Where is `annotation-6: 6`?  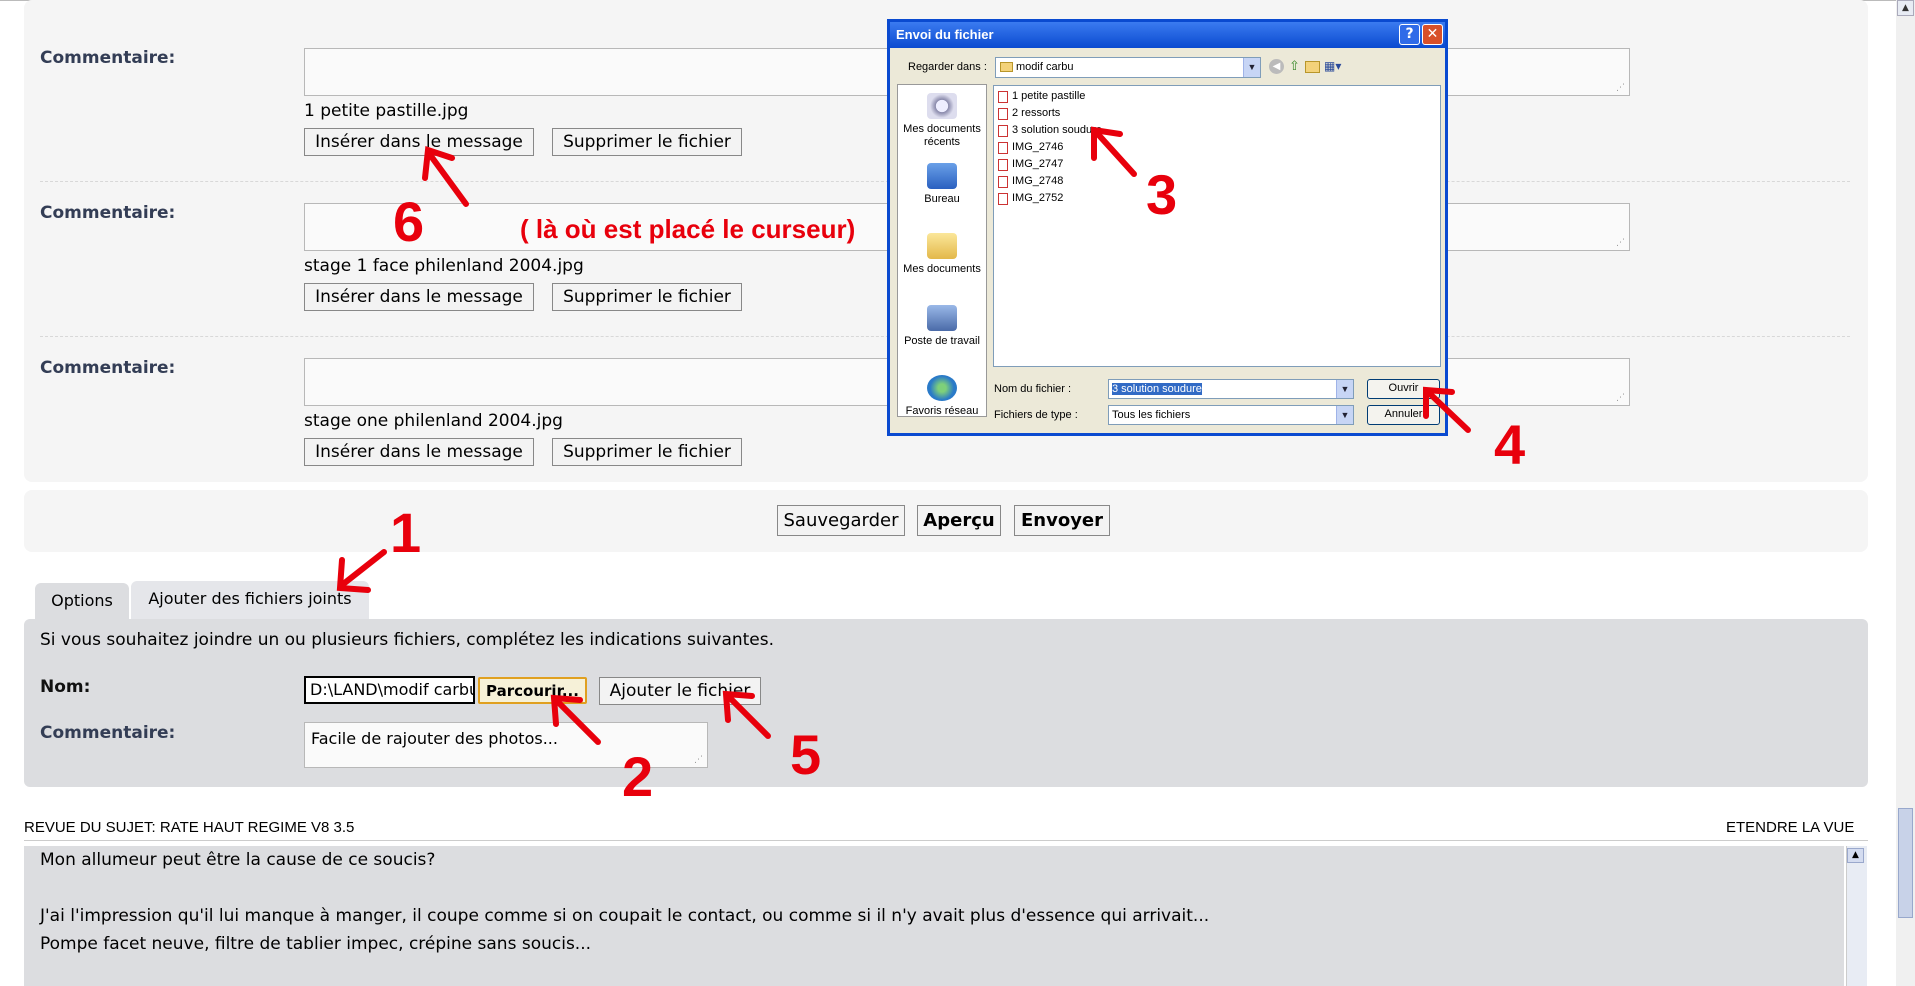
annotation-6: 6 is located at coordinates (409, 221).